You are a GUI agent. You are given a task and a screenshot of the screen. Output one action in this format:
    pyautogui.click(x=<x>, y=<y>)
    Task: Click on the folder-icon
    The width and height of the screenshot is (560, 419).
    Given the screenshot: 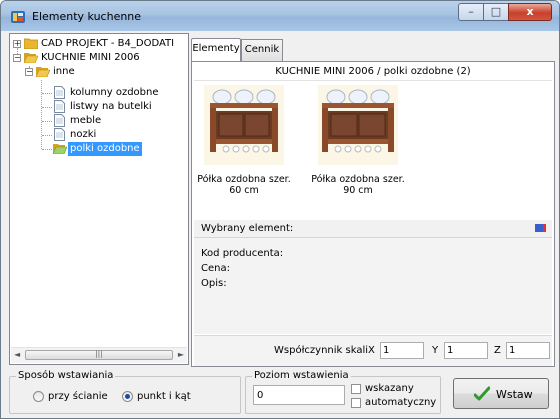 What is the action you would take?
    pyautogui.click(x=31, y=43)
    